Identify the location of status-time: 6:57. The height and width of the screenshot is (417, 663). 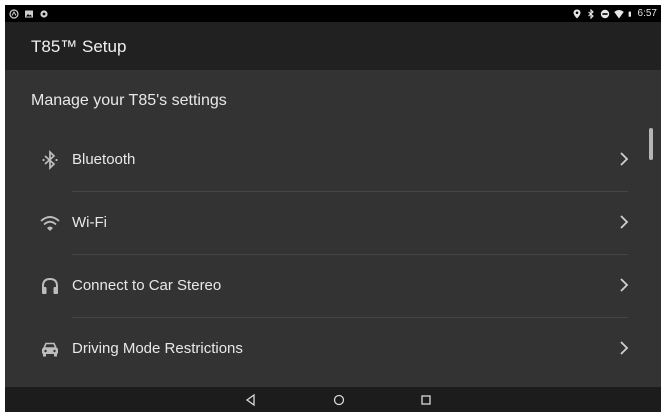
(647, 13).